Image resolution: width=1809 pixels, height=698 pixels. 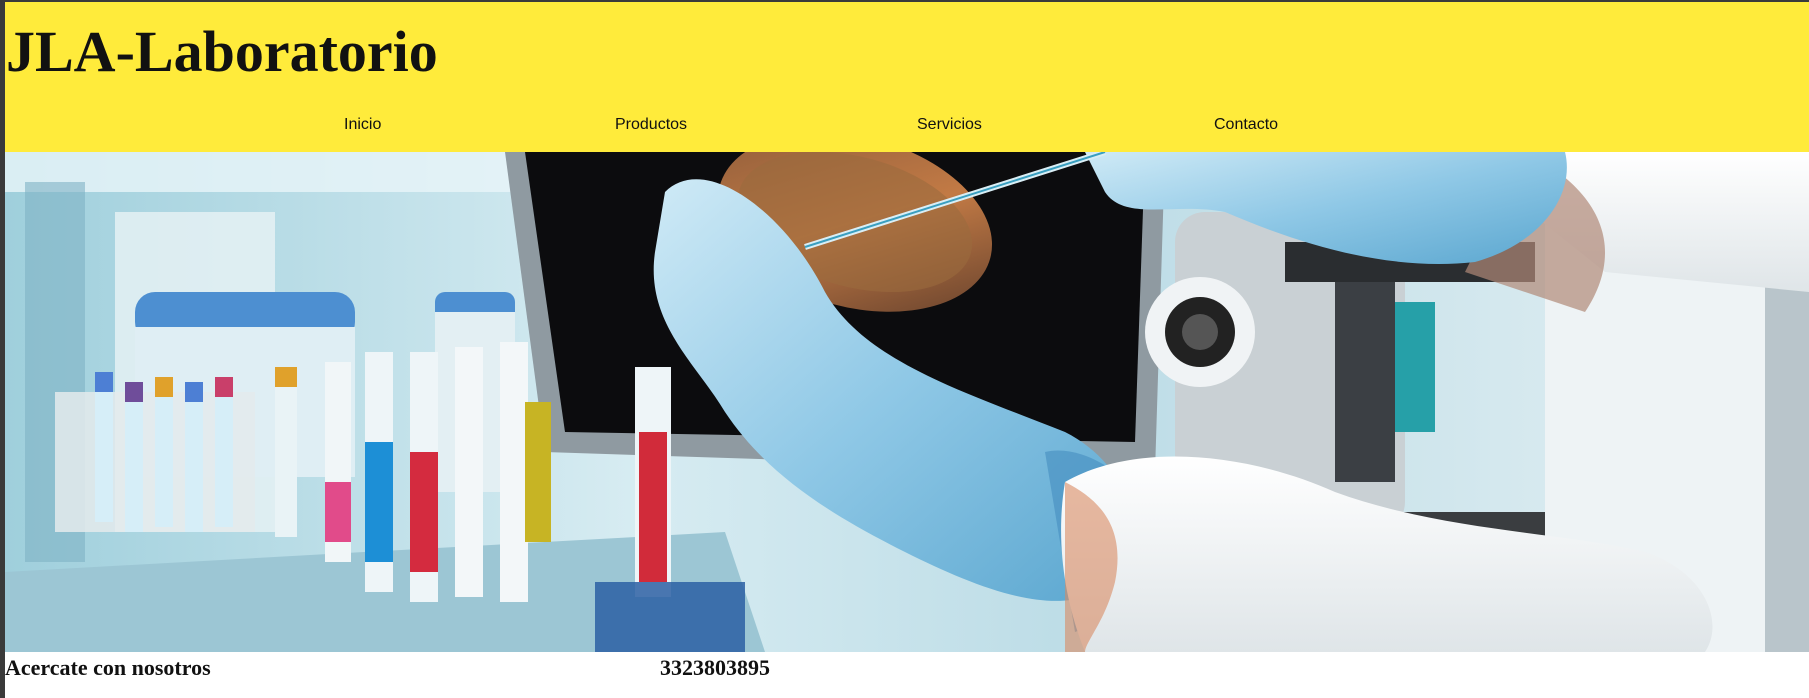 What do you see at coordinates (1246, 125) in the screenshot?
I see `nav-link-contacto: Contacto` at bounding box center [1246, 125].